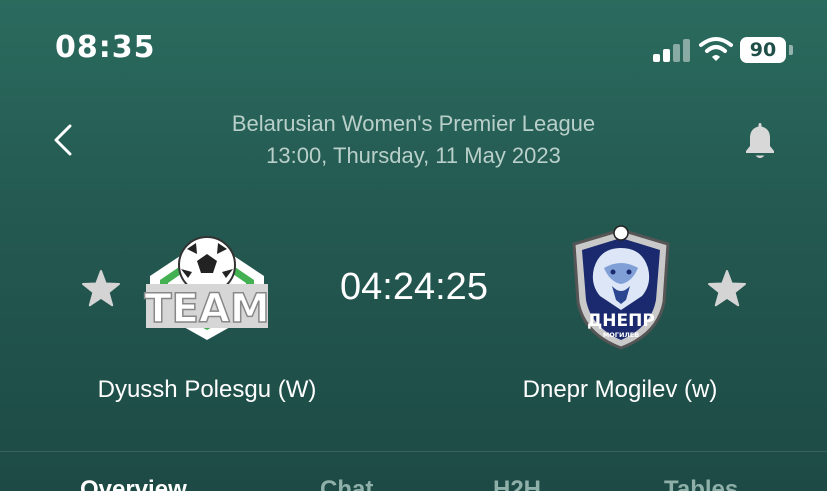 This screenshot has height=491, width=827. Describe the element at coordinates (414, 287) in the screenshot. I see `match-countdown: 04:24:25` at that location.